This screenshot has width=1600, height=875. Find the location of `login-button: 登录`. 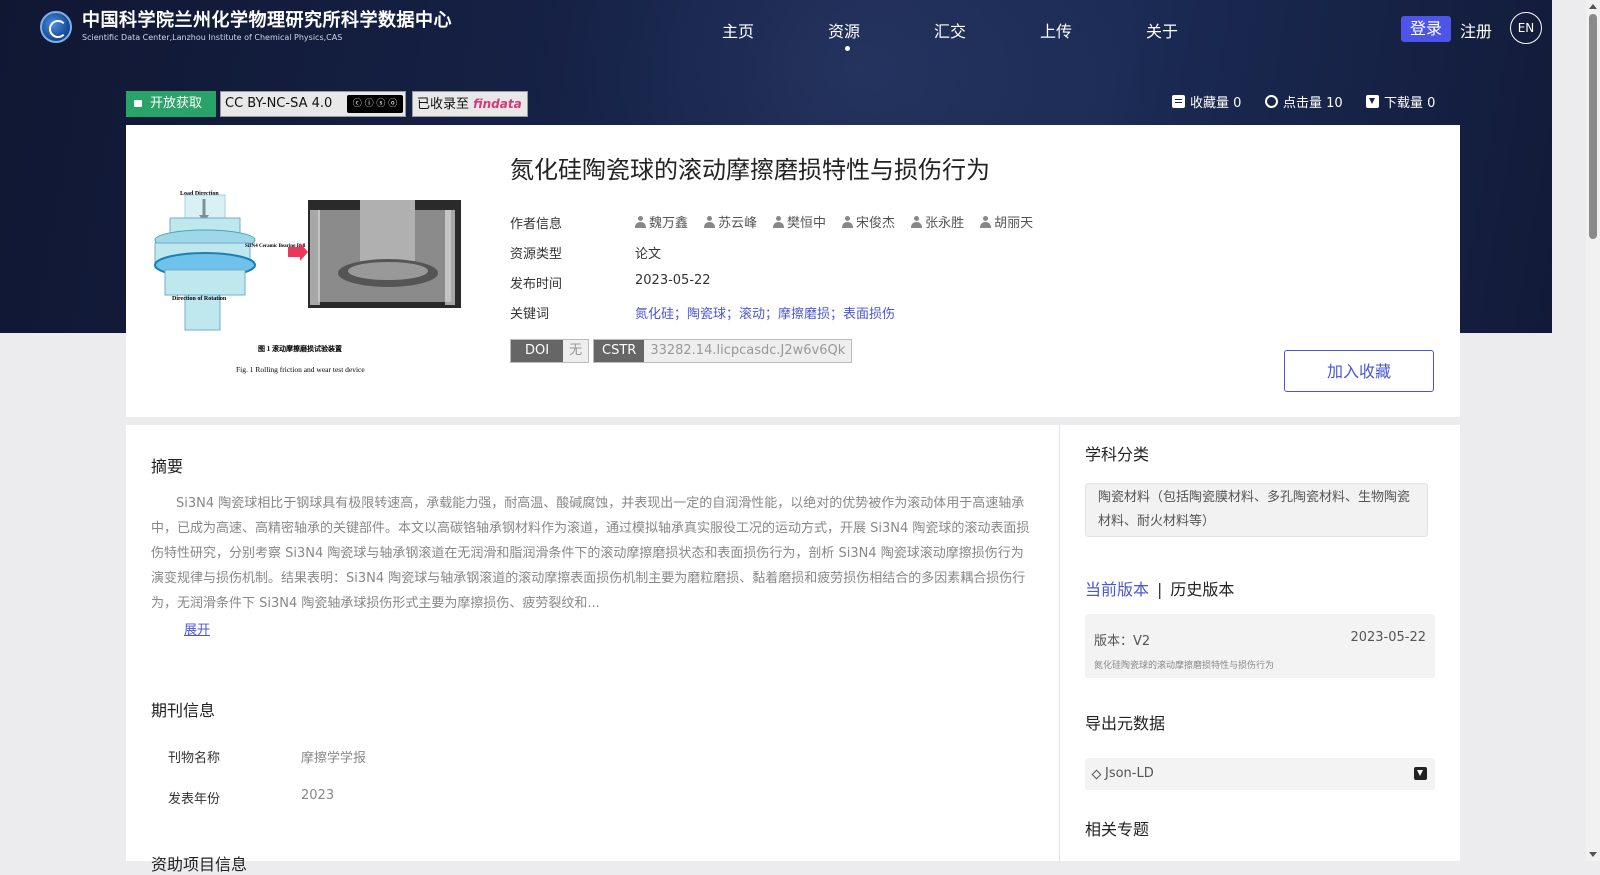

login-button: 登录 is located at coordinates (1426, 29).